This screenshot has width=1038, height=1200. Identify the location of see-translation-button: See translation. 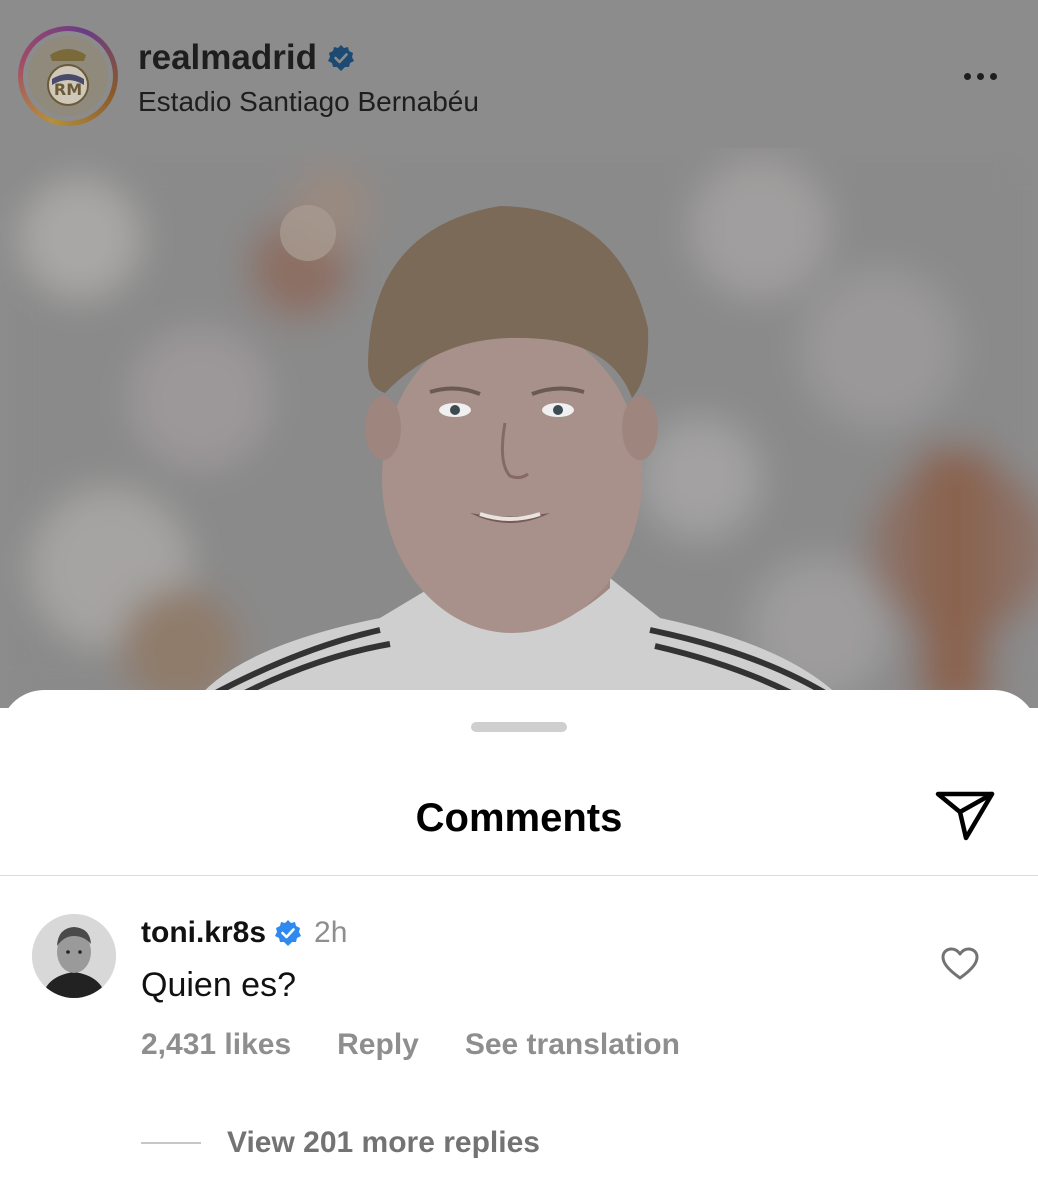
(572, 1045).